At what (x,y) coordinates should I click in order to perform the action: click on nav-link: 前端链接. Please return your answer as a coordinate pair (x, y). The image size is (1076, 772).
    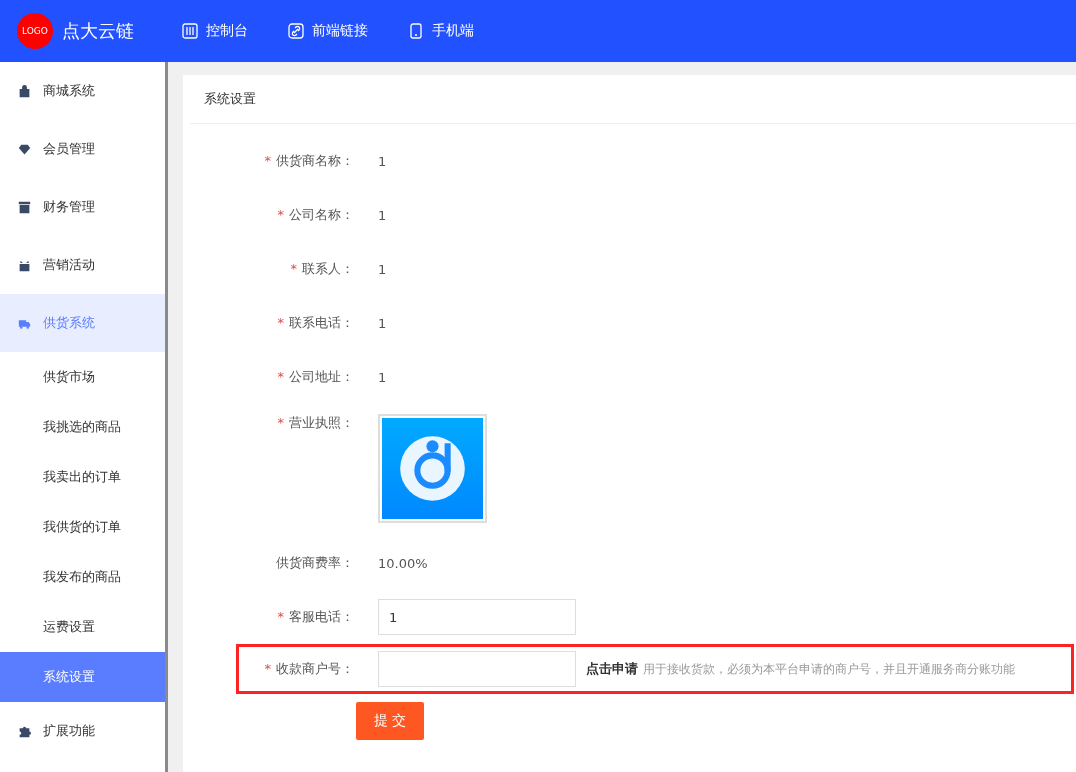
    Looking at the image, I should click on (328, 31).